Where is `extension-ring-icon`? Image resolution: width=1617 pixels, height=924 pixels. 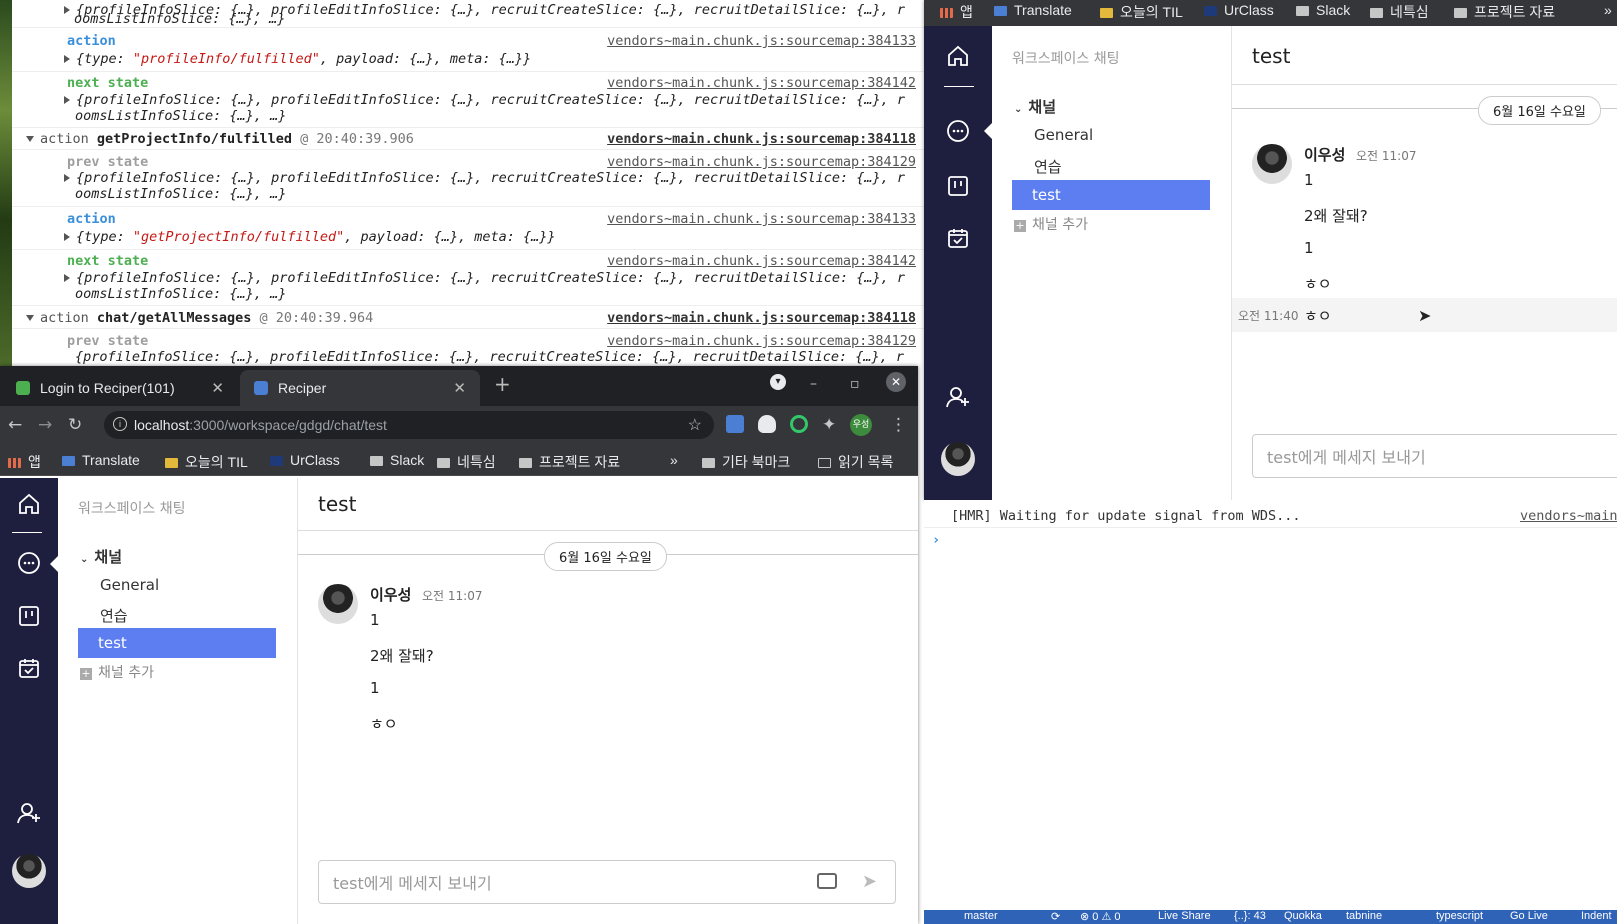 extension-ring-icon is located at coordinates (799, 424).